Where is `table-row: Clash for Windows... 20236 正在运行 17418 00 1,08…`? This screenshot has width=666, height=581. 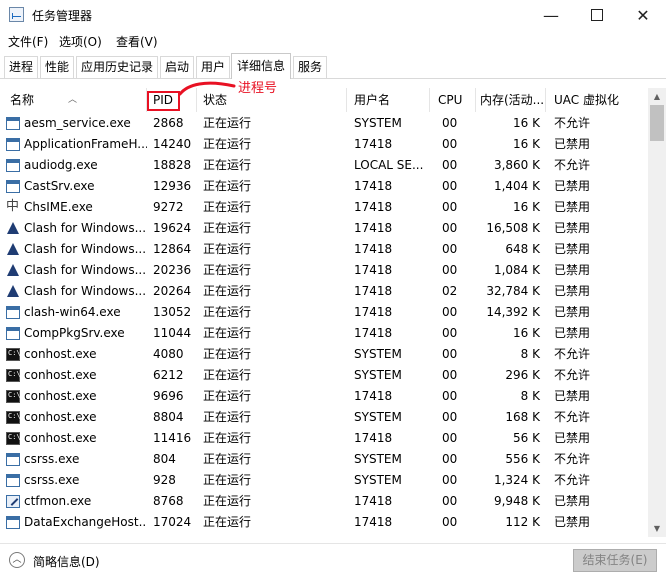 table-row: Clash for Windows... 20236 正在运行 17418 00 1,08… is located at coordinates (324, 270).